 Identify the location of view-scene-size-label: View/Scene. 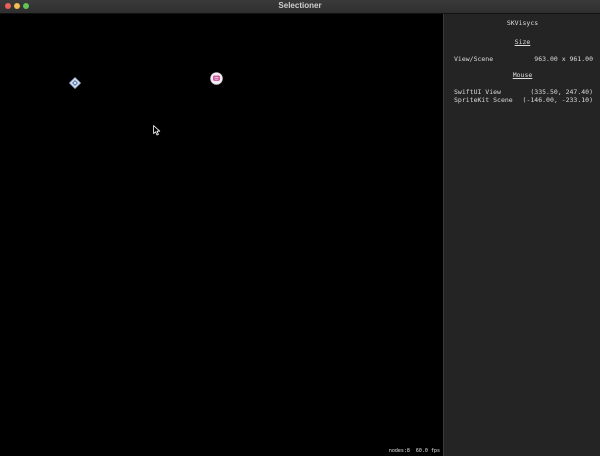
(474, 59).